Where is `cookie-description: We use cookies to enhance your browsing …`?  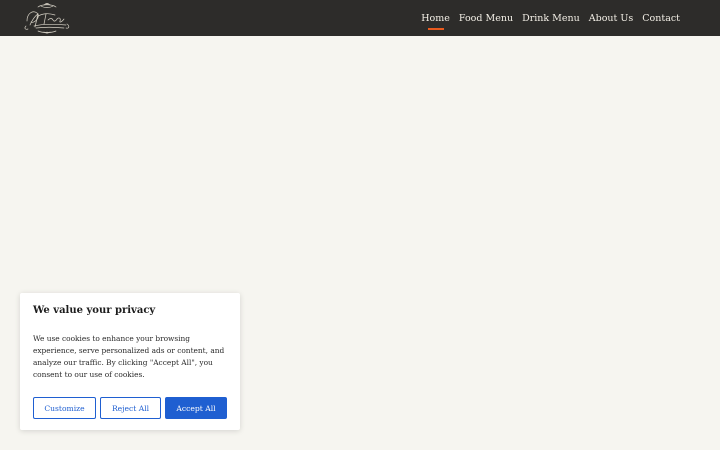 cookie-description: We use cookies to enhance your browsing … is located at coordinates (129, 356).